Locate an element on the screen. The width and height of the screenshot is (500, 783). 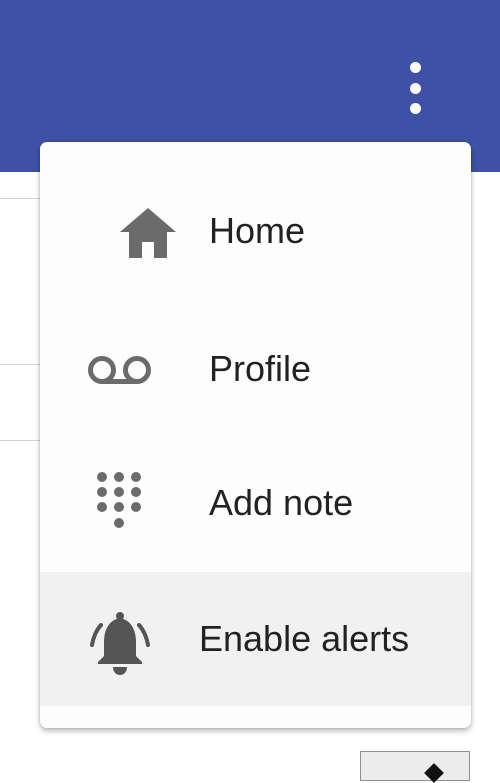
menu-item-label: Home is located at coordinates (257, 230).